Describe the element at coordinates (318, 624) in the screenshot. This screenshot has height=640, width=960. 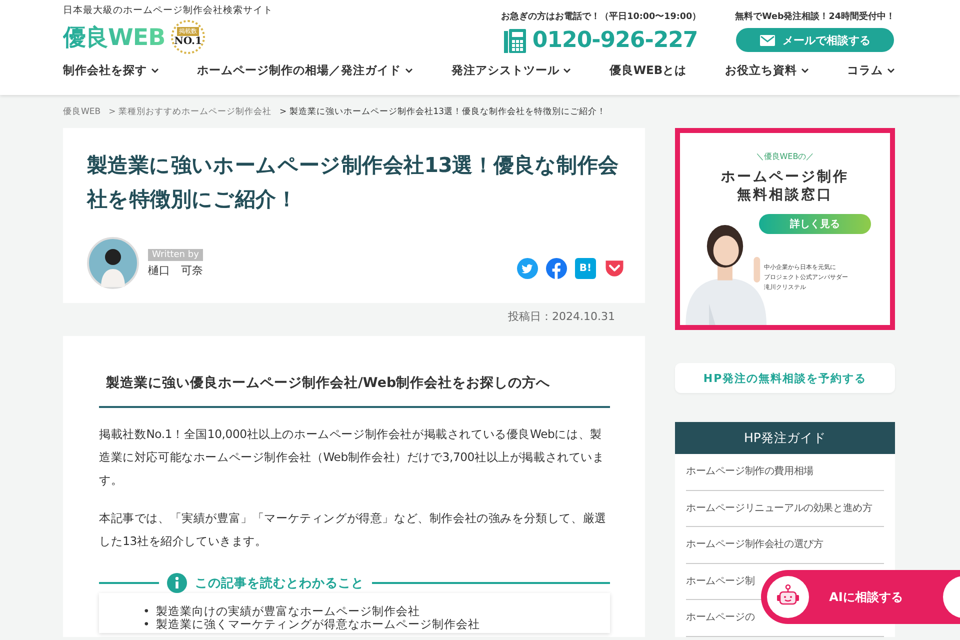
I see `summary-item: 製造業に強くマーケティングが得意なホームページ制作会社` at that location.